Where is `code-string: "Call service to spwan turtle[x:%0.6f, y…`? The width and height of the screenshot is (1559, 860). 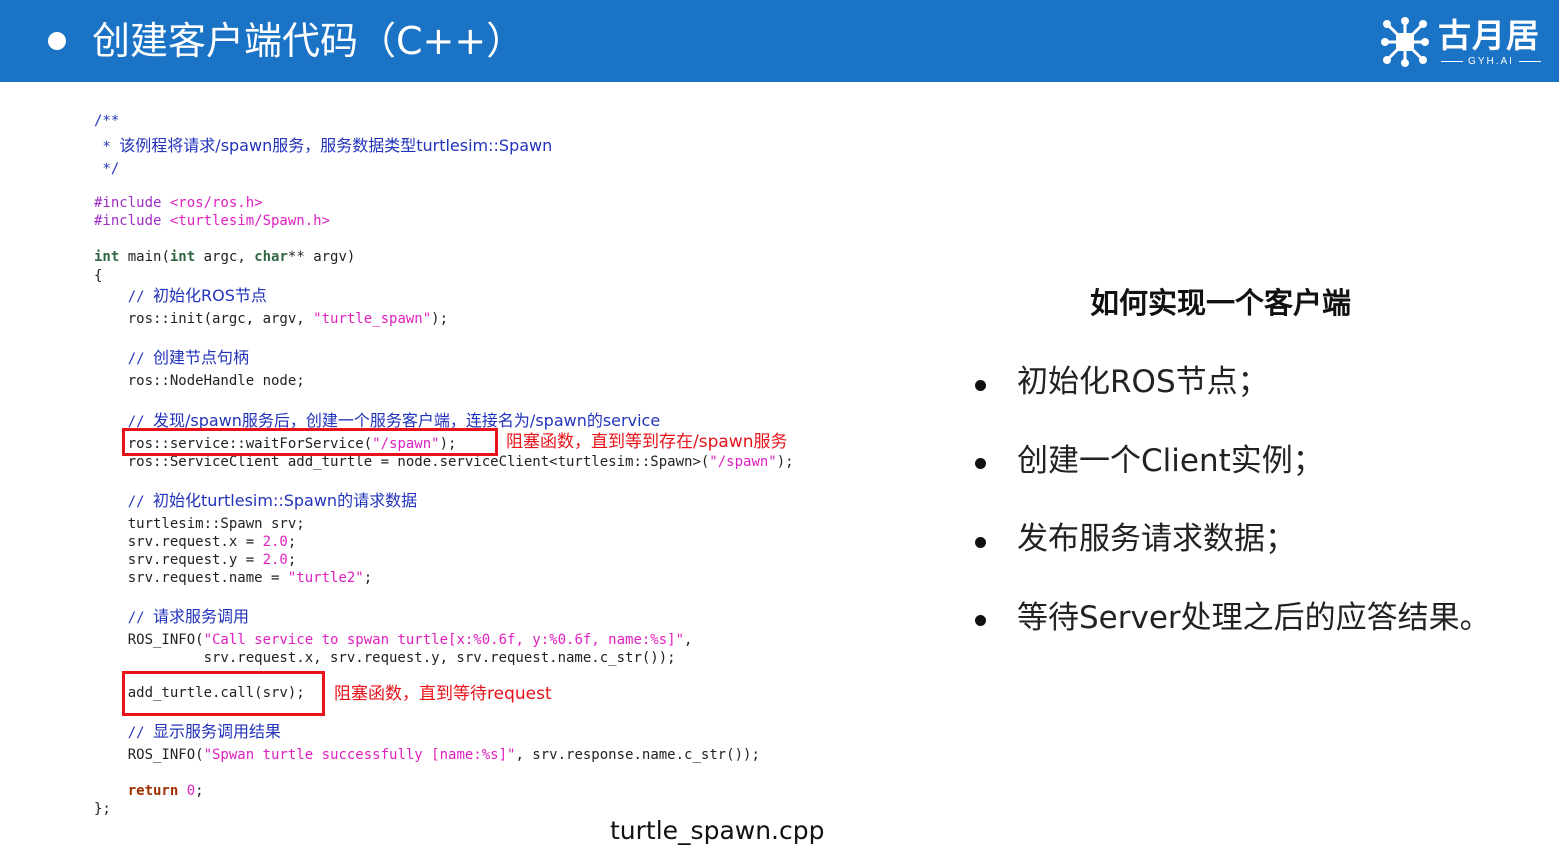
code-string: "Call service to spwan turtle[x:%0.6f, y… is located at coordinates (444, 640).